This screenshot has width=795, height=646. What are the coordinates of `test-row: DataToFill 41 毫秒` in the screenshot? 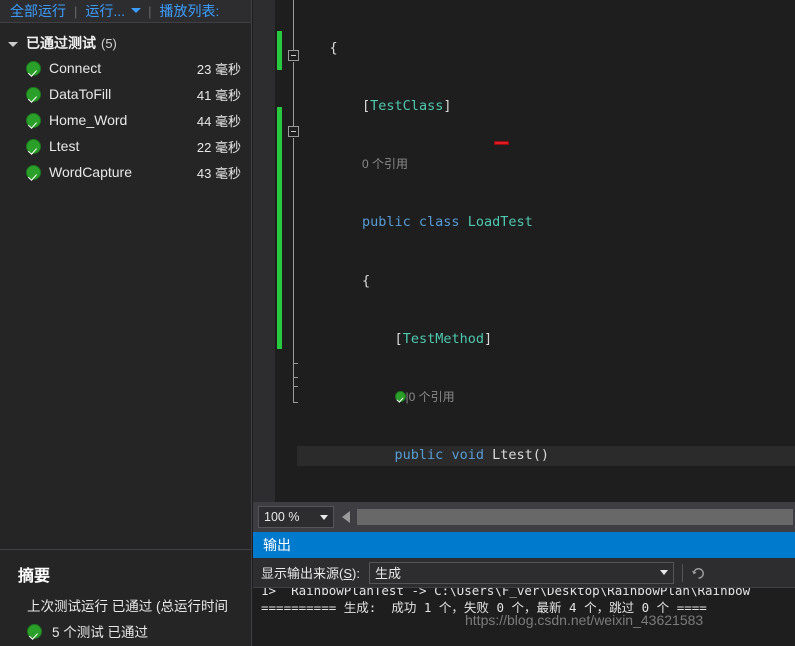 It's located at (125, 94).